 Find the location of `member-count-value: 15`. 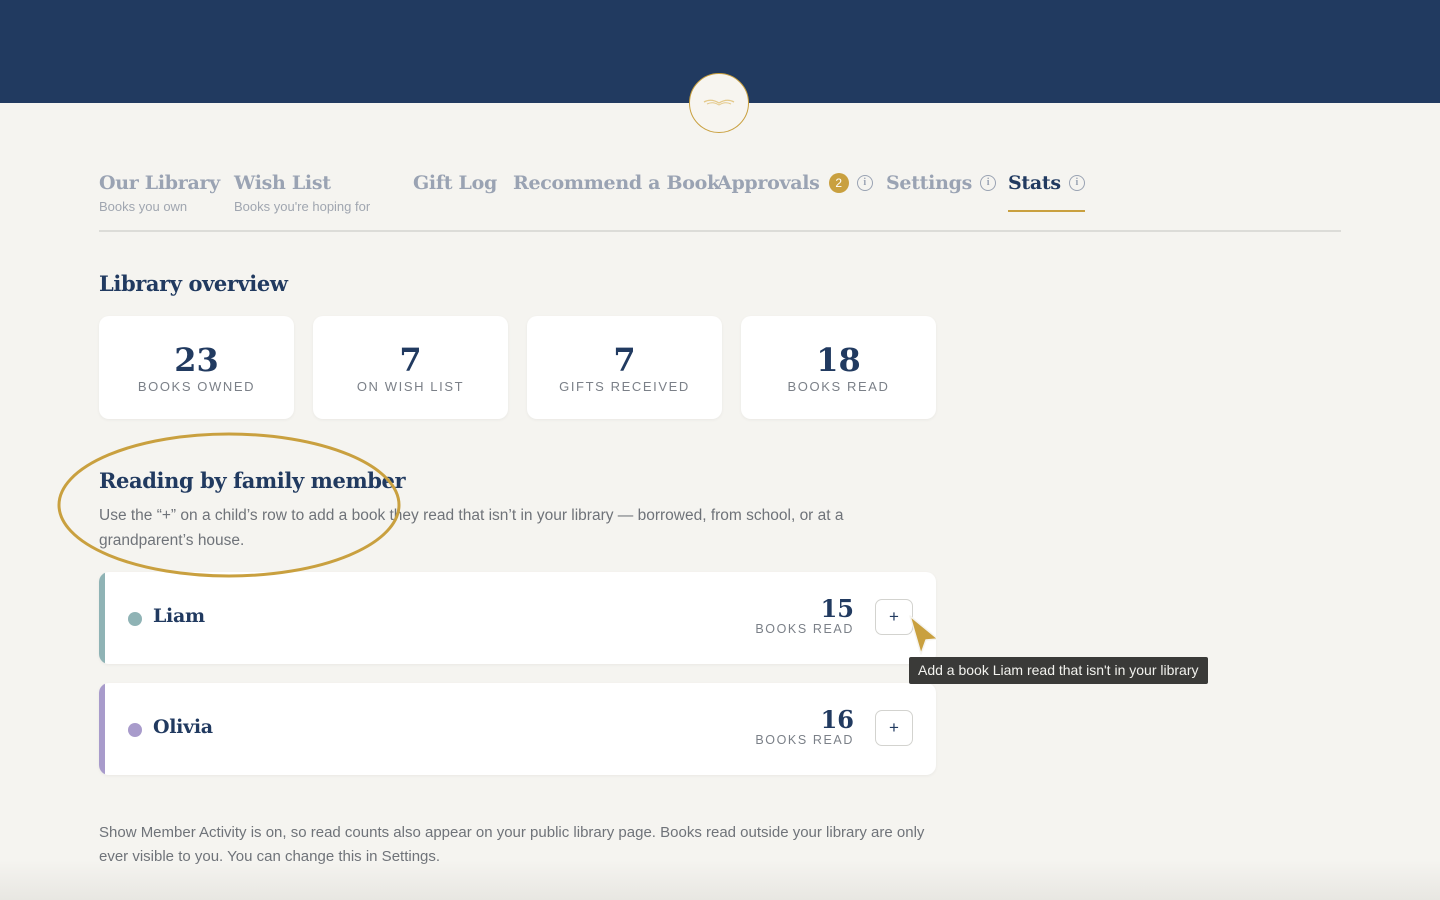

member-count-value: 15 is located at coordinates (837, 608).